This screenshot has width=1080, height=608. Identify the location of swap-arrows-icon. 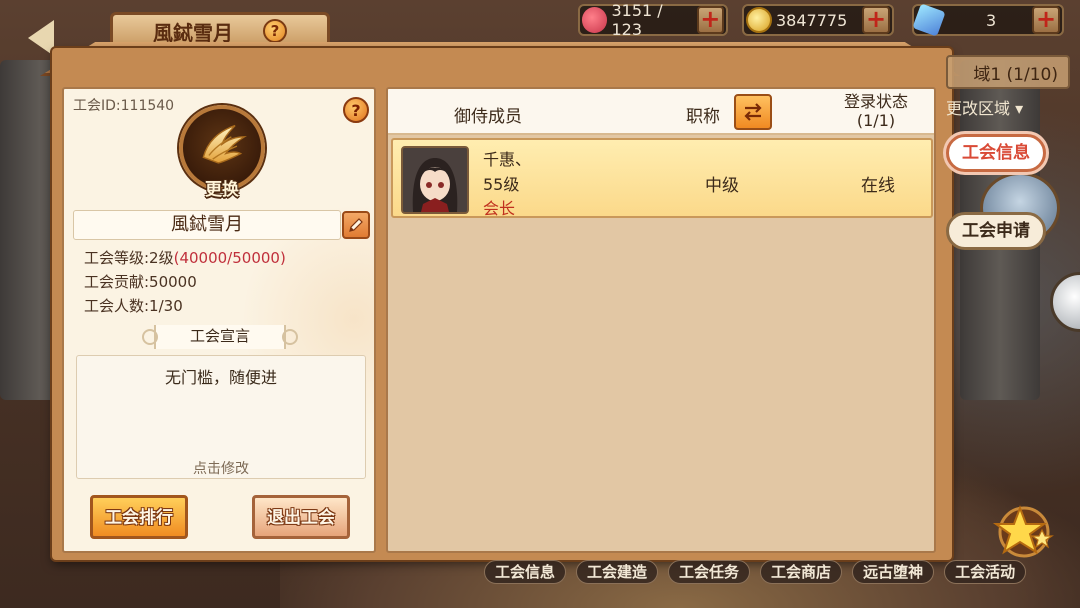
(753, 112).